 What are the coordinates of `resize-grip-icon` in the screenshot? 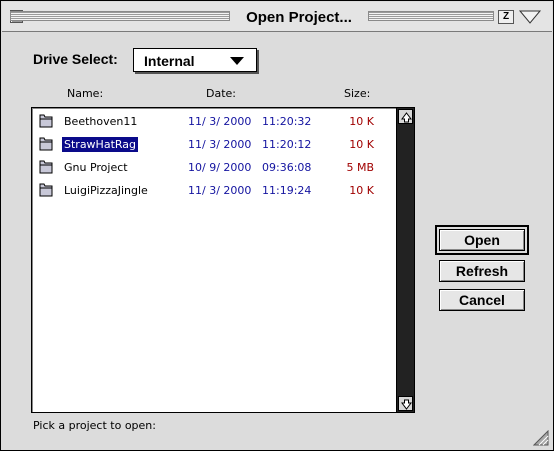 It's located at (540, 437).